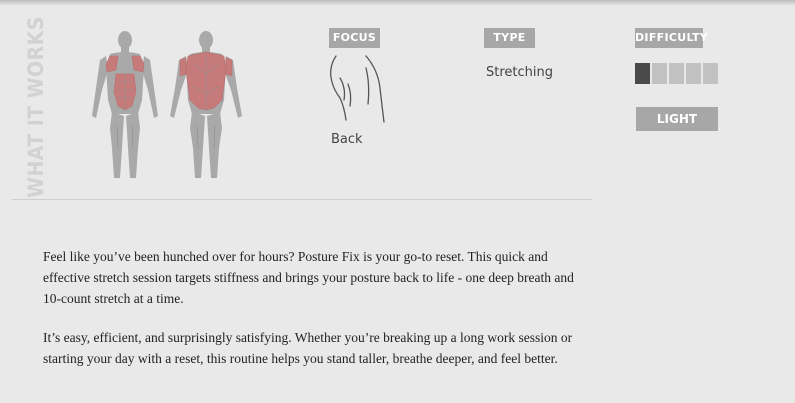  What do you see at coordinates (347, 139) in the screenshot?
I see `focus-value: Back` at bounding box center [347, 139].